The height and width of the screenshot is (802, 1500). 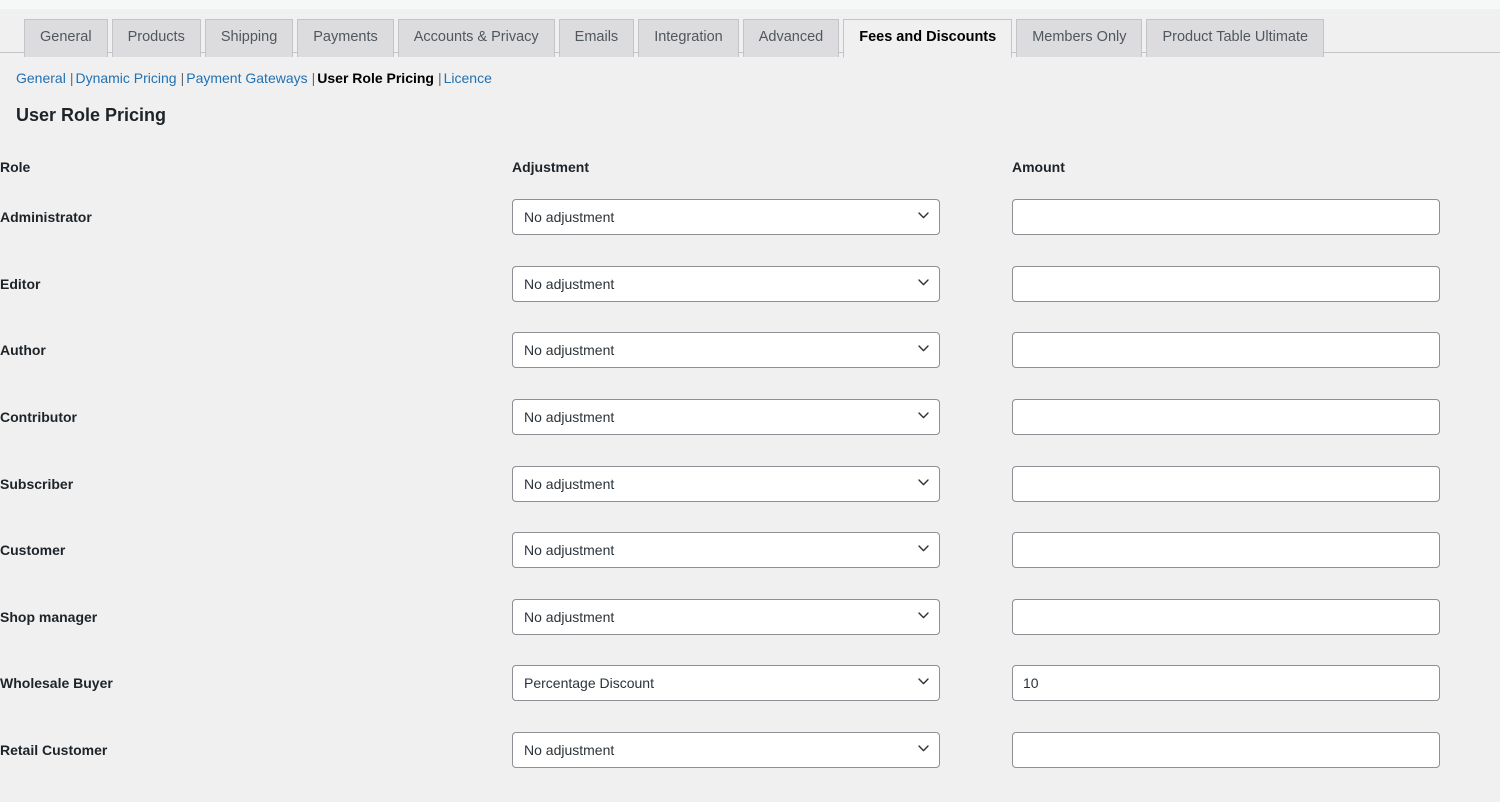 I want to click on tab-members-only: Members Only, so click(x=1079, y=38).